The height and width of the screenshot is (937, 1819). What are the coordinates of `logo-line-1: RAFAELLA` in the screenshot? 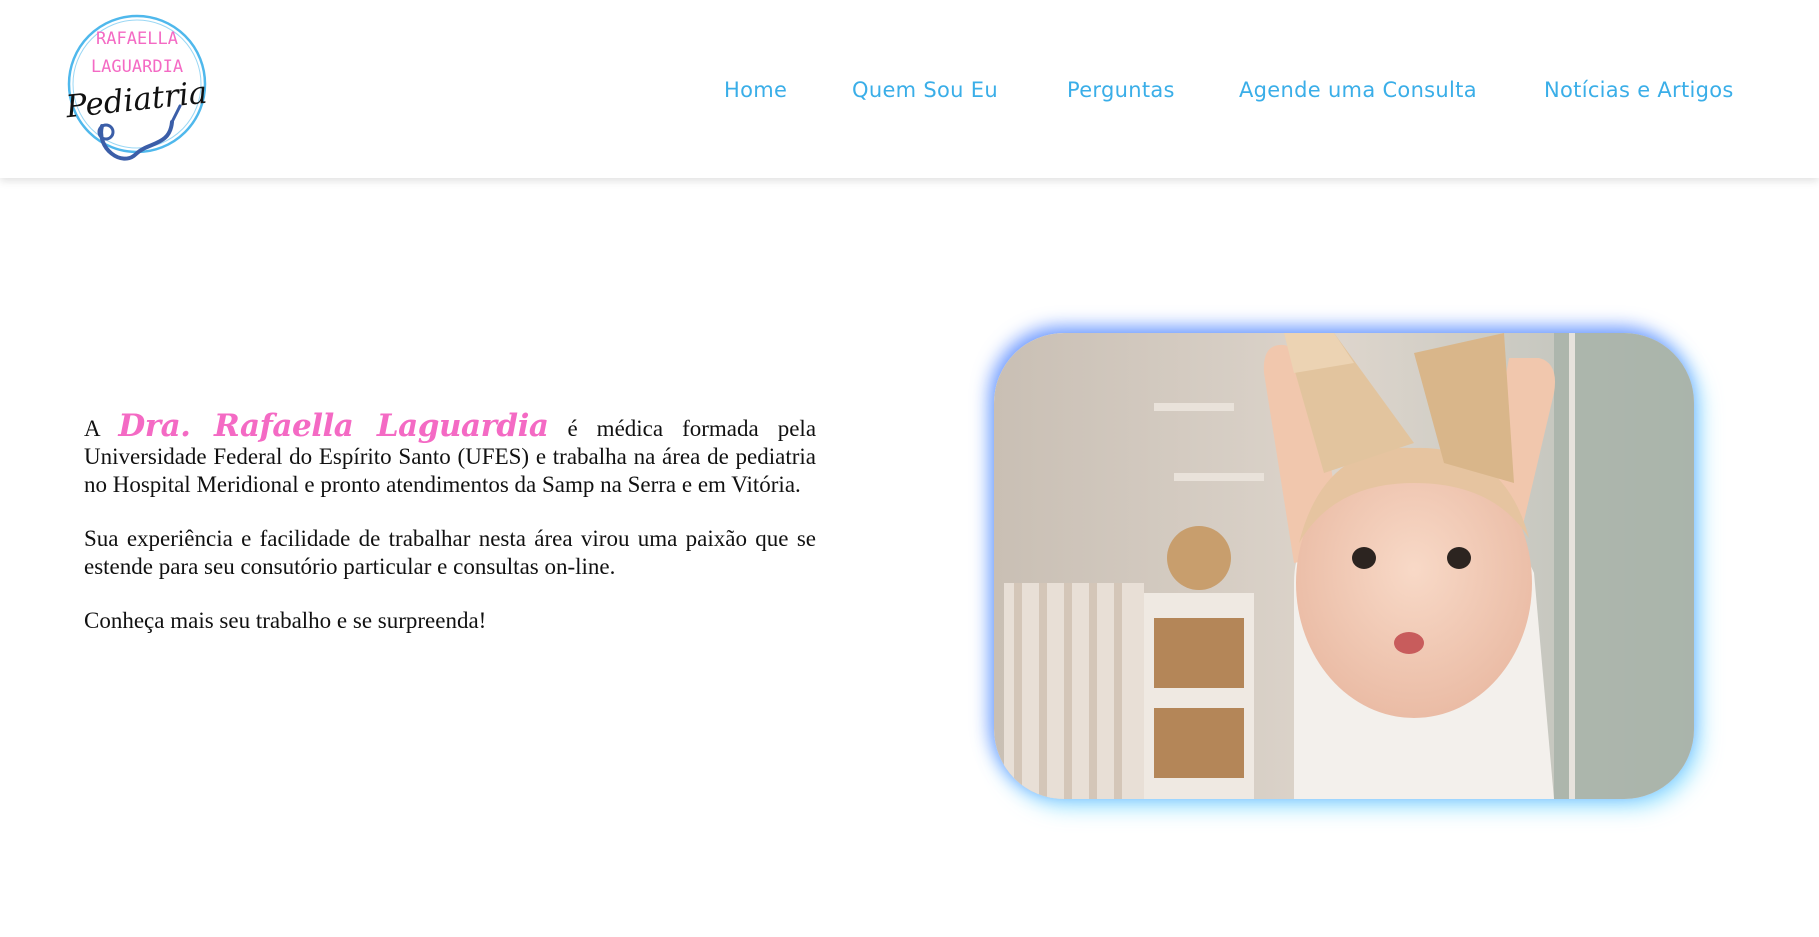 It's located at (137, 39).